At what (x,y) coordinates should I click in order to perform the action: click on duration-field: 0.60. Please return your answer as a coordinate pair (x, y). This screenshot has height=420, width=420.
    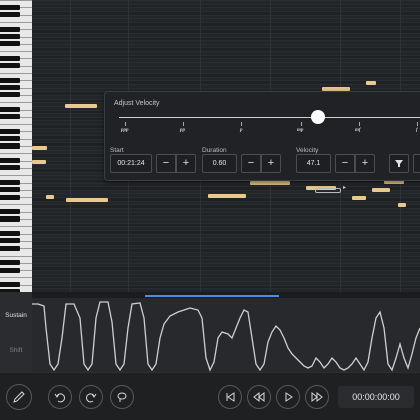
    Looking at the image, I should click on (219, 163).